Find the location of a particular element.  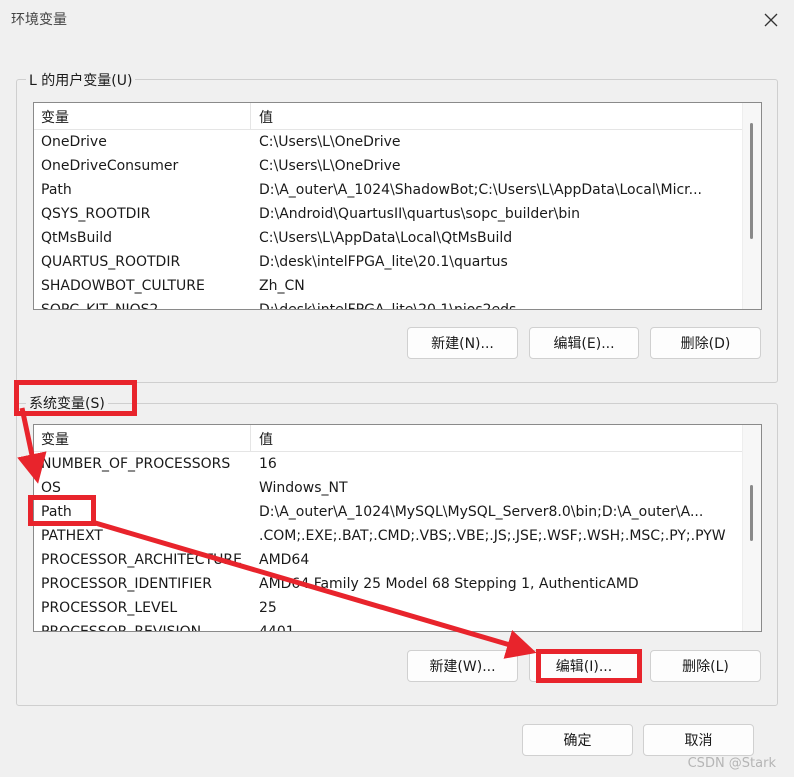

variable-value: D:\desk\intelFPGA_lite\20.1\quartus is located at coordinates (383, 262).